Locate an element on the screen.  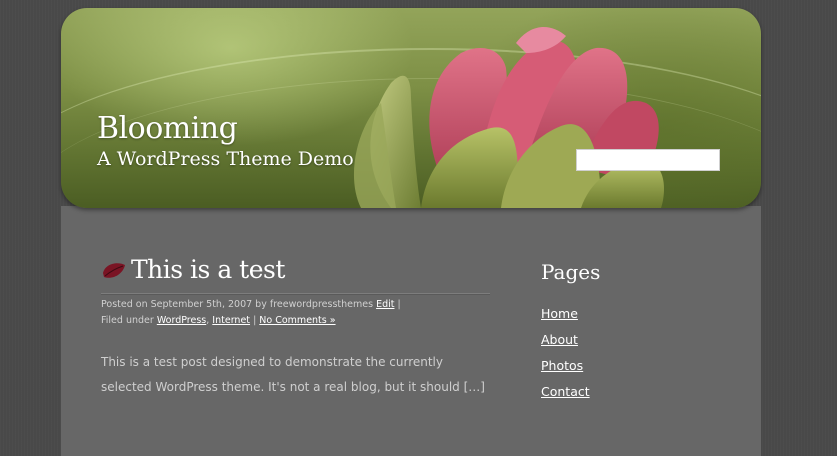
site-description: A WordPress Theme Demo is located at coordinates (225, 159).